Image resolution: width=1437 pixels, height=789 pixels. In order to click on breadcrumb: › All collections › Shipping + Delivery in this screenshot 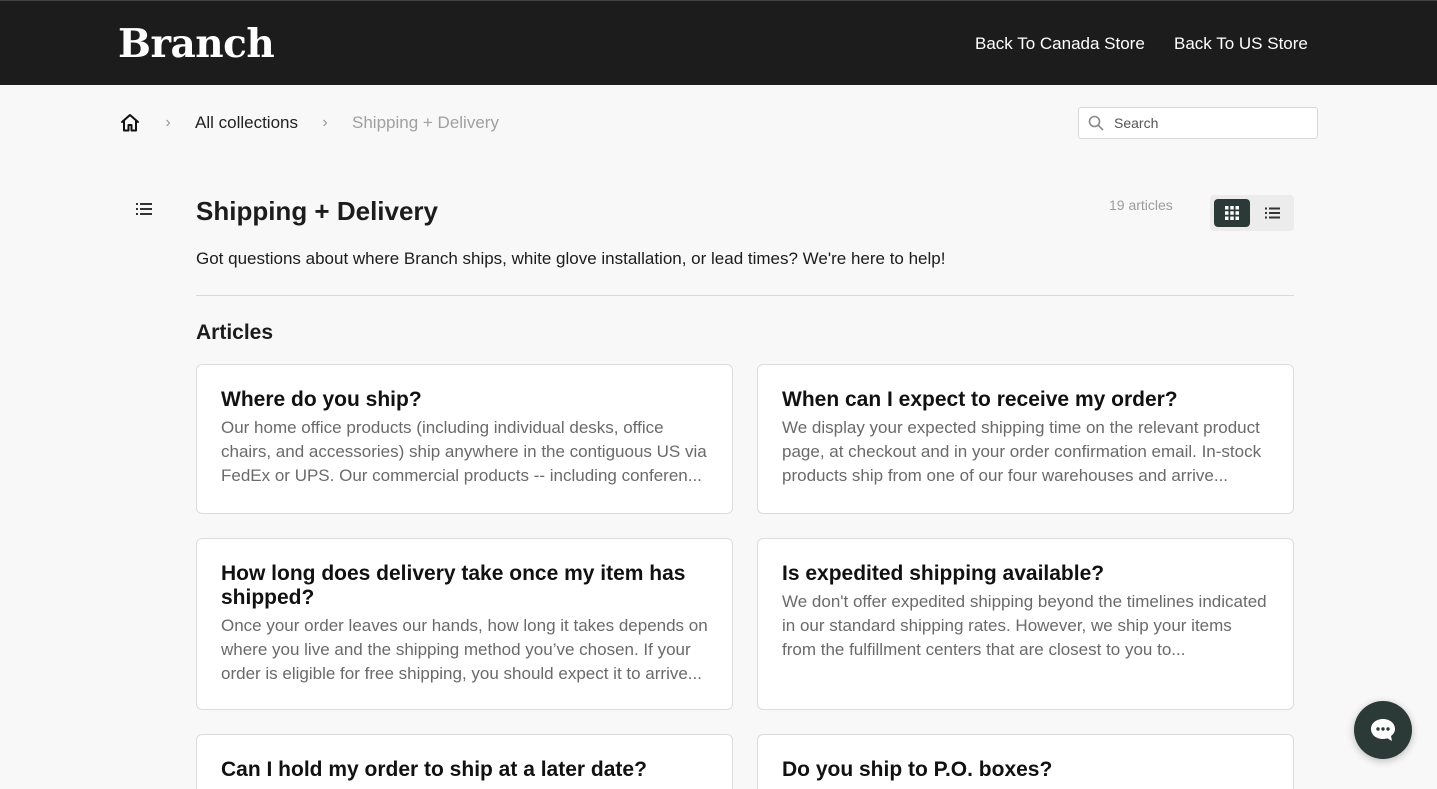, I will do `click(309, 123)`.